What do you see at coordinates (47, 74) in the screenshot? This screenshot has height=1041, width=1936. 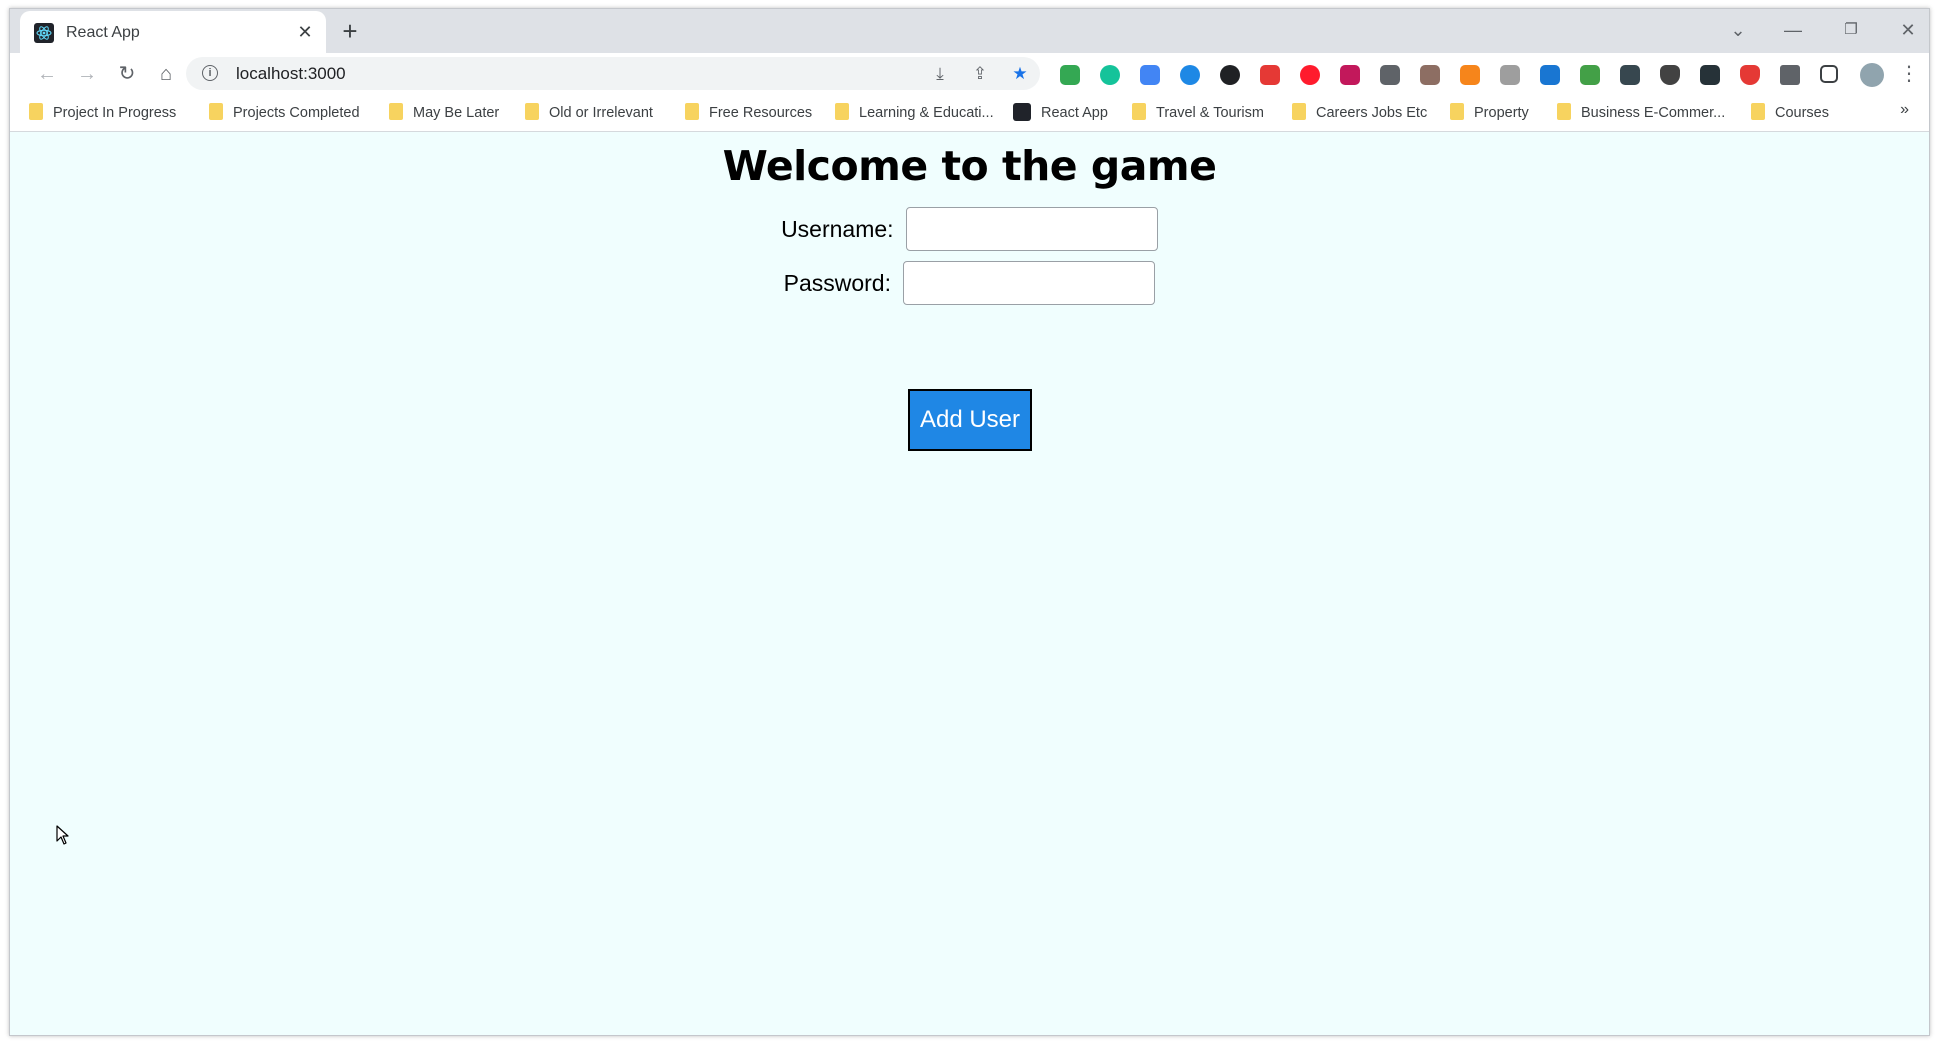 I see `back-icon: ←` at bounding box center [47, 74].